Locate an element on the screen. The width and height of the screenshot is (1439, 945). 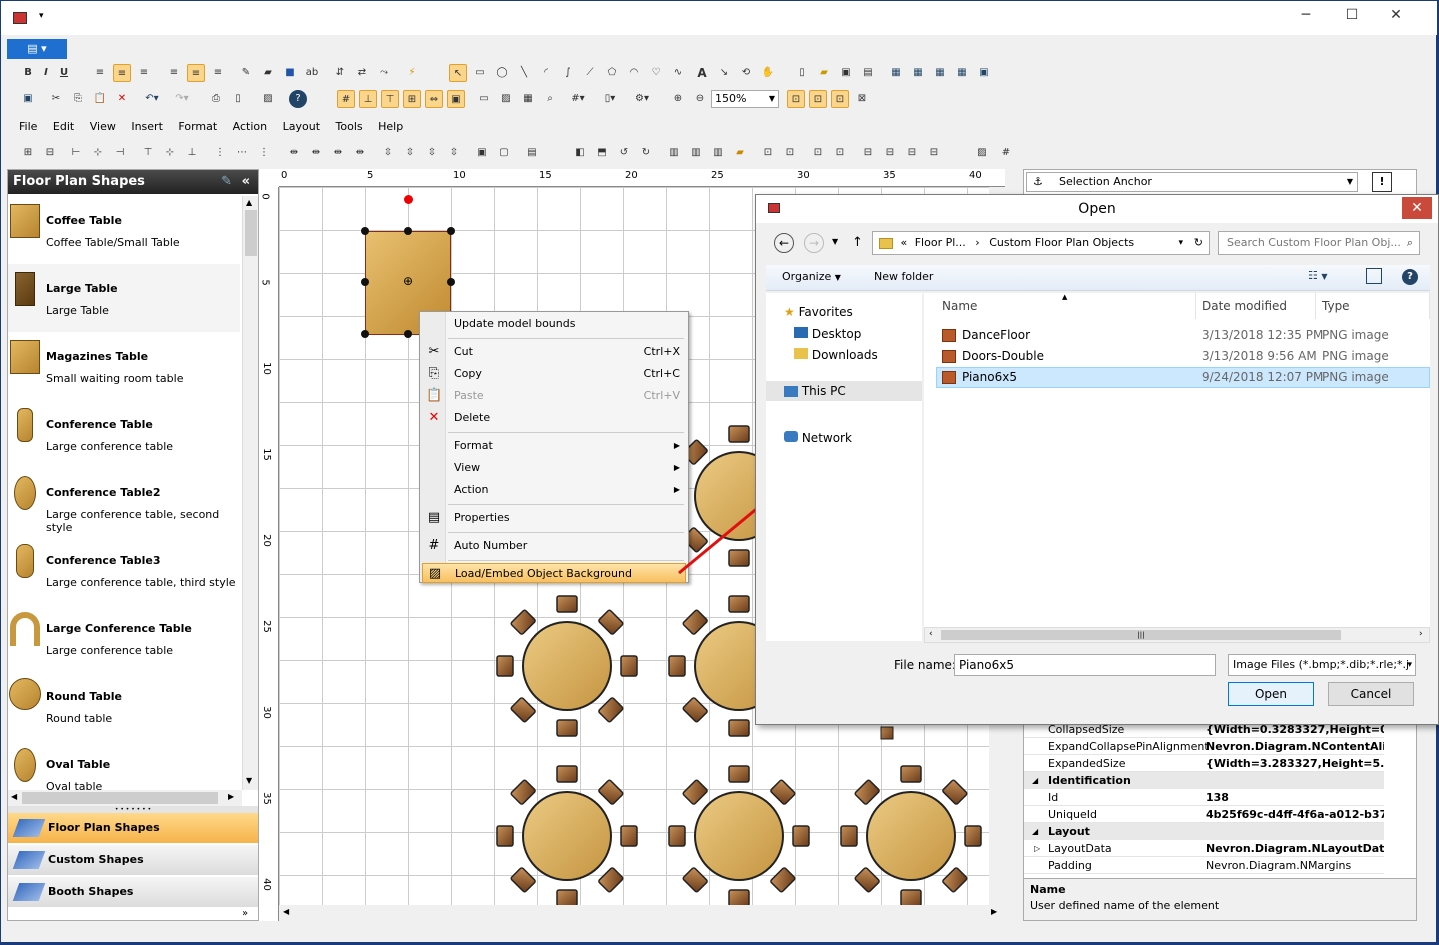
save-icon: ▣ is located at coordinates (28, 99).